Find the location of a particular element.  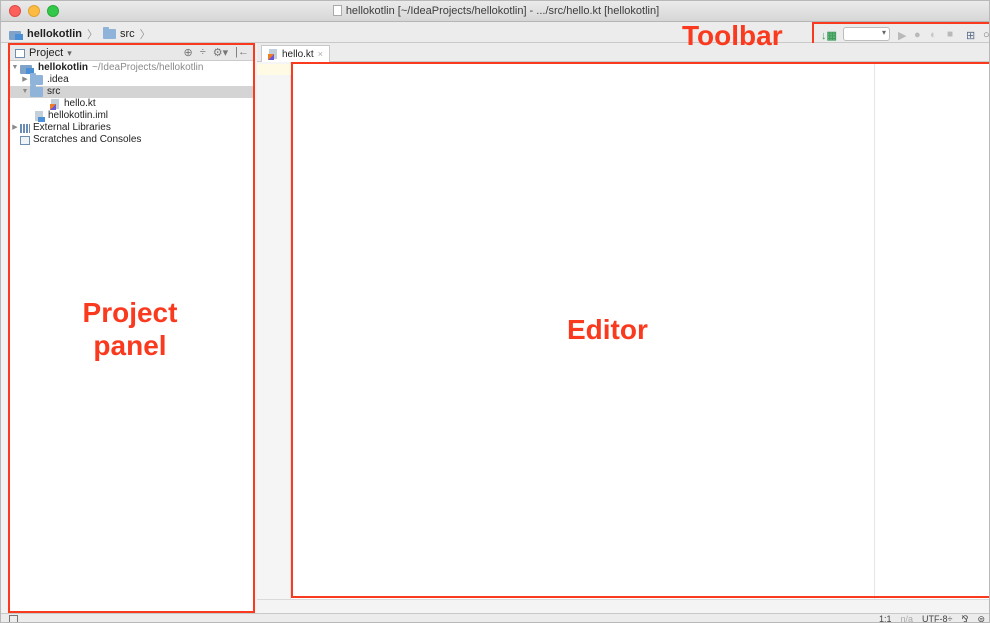

tool-window-toggle-icon is located at coordinates (13, 618).